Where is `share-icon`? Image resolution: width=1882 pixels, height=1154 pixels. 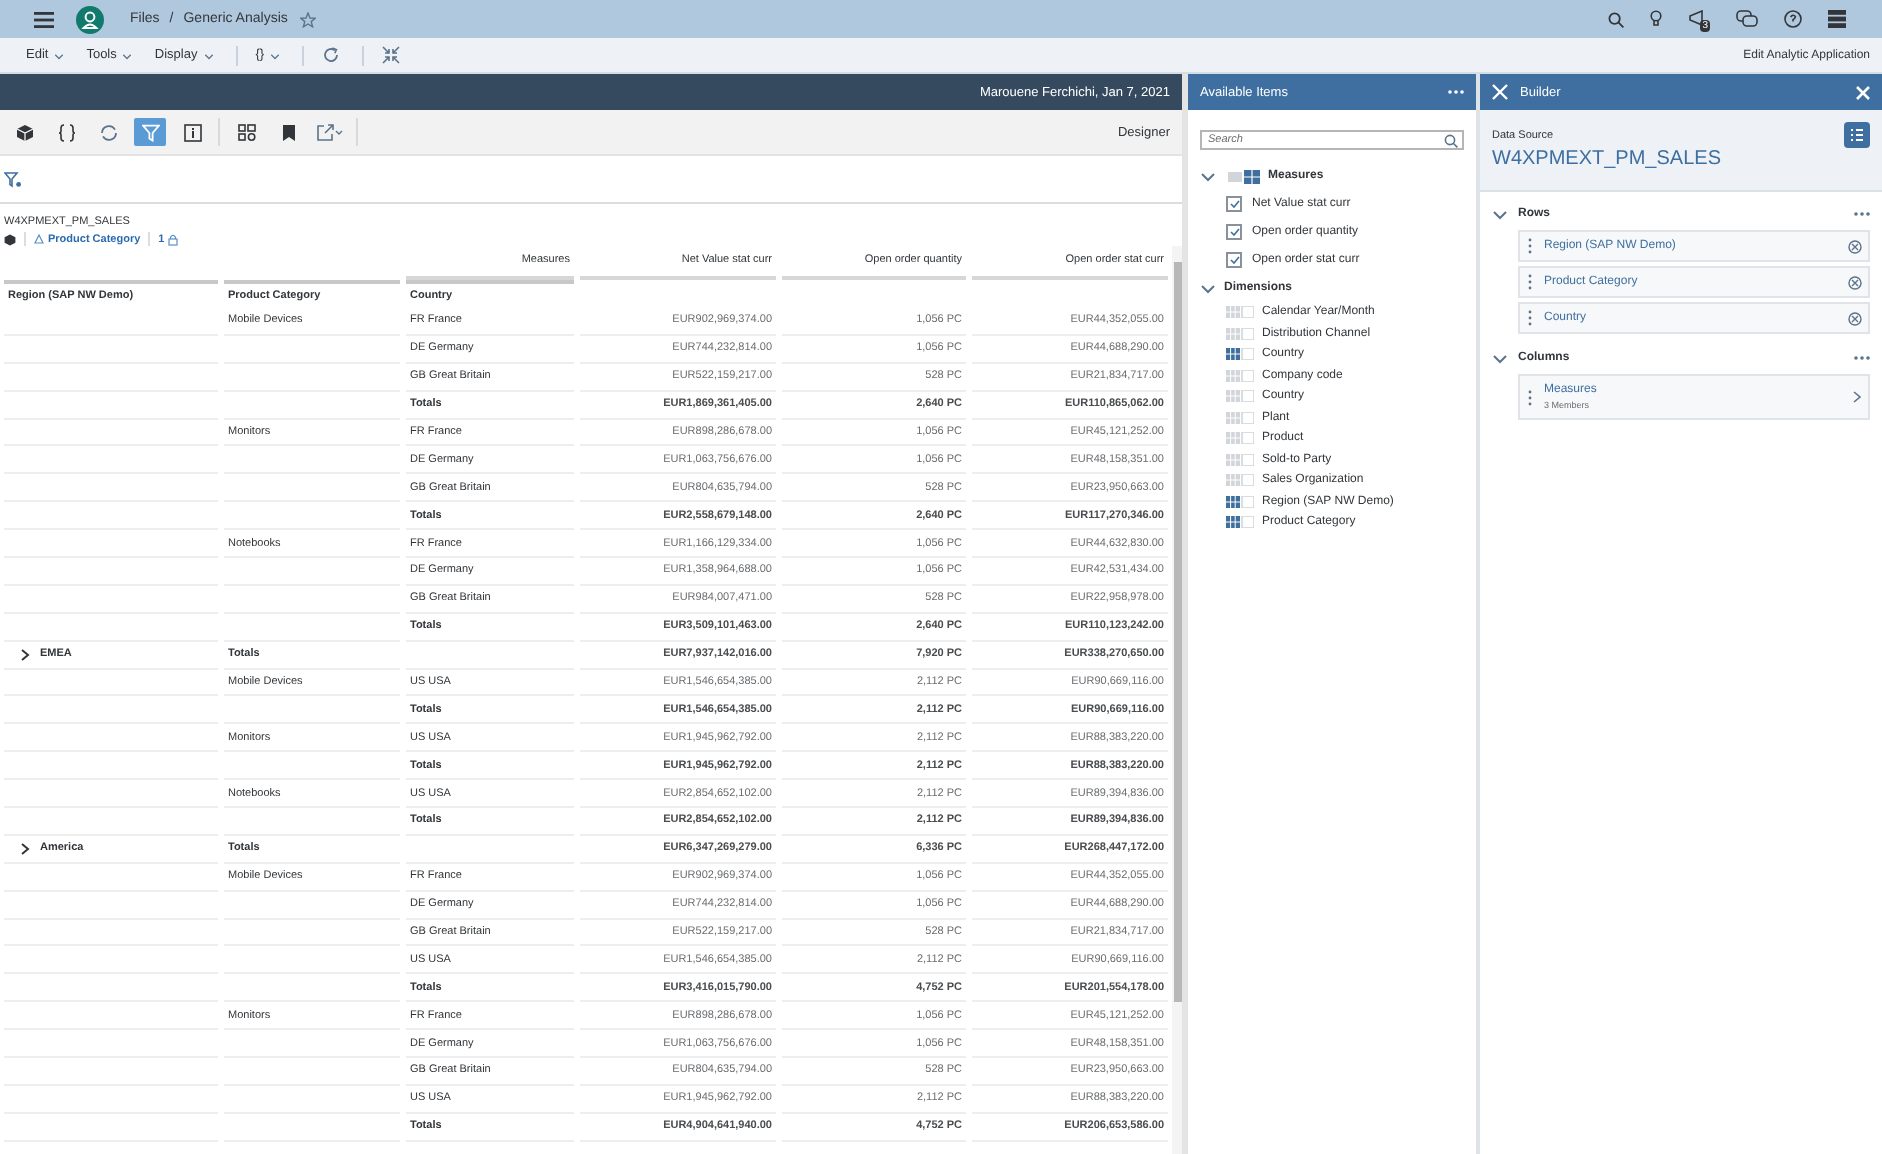 share-icon is located at coordinates (330, 132).